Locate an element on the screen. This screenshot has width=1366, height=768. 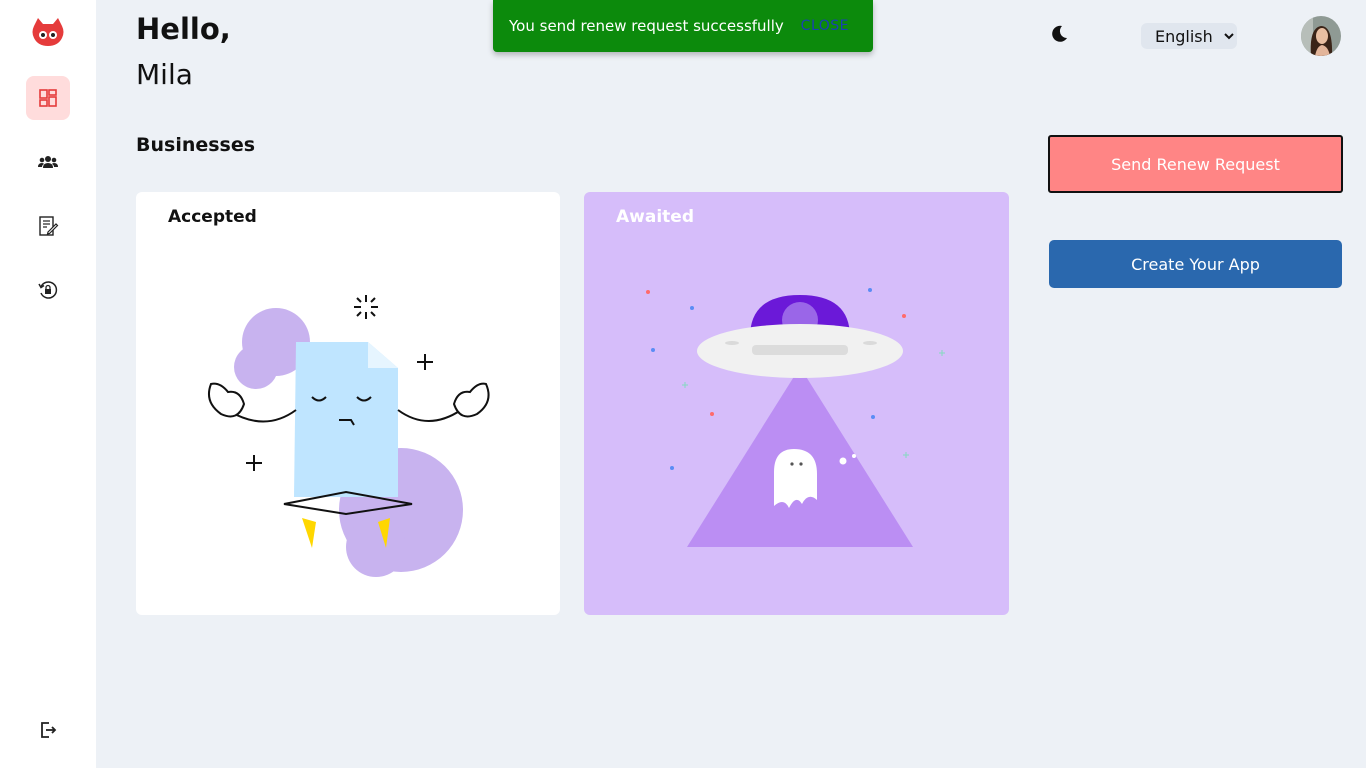
sidebar-item-users is located at coordinates (48, 162).